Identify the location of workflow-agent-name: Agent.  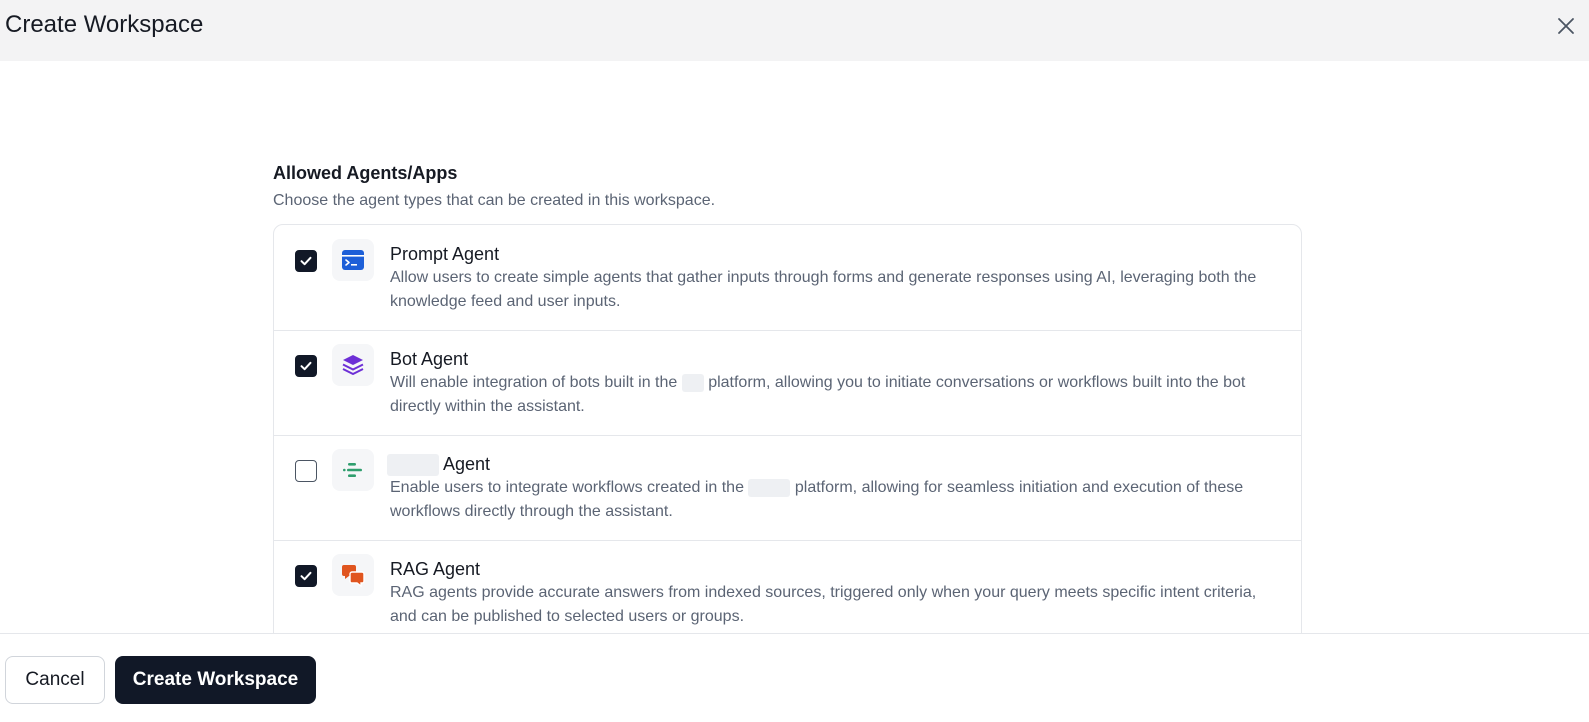
(439, 464).